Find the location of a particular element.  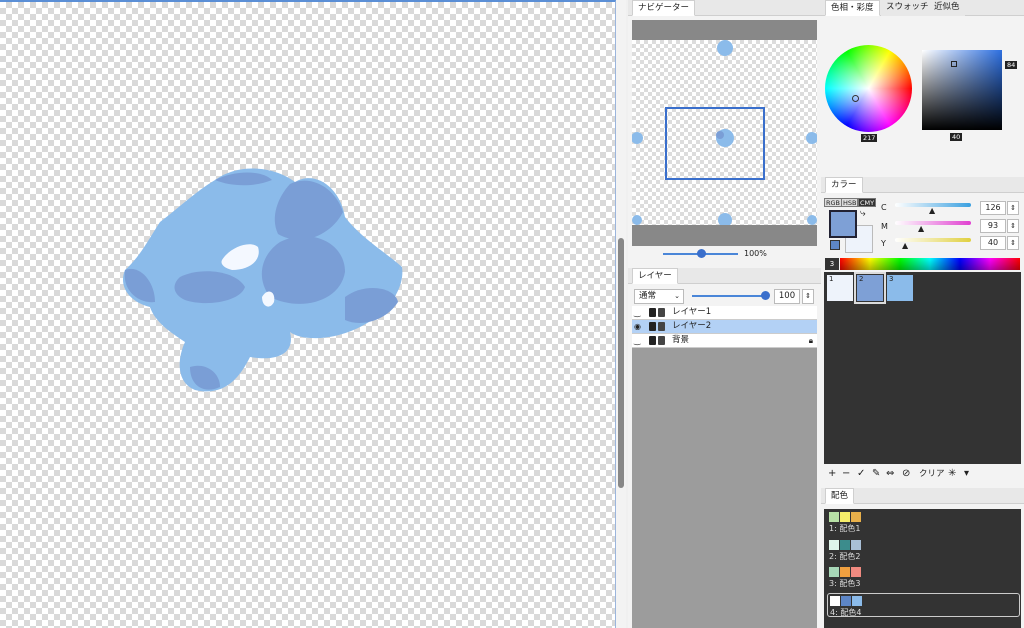

opacity-slider-thumb is located at coordinates (765, 295).